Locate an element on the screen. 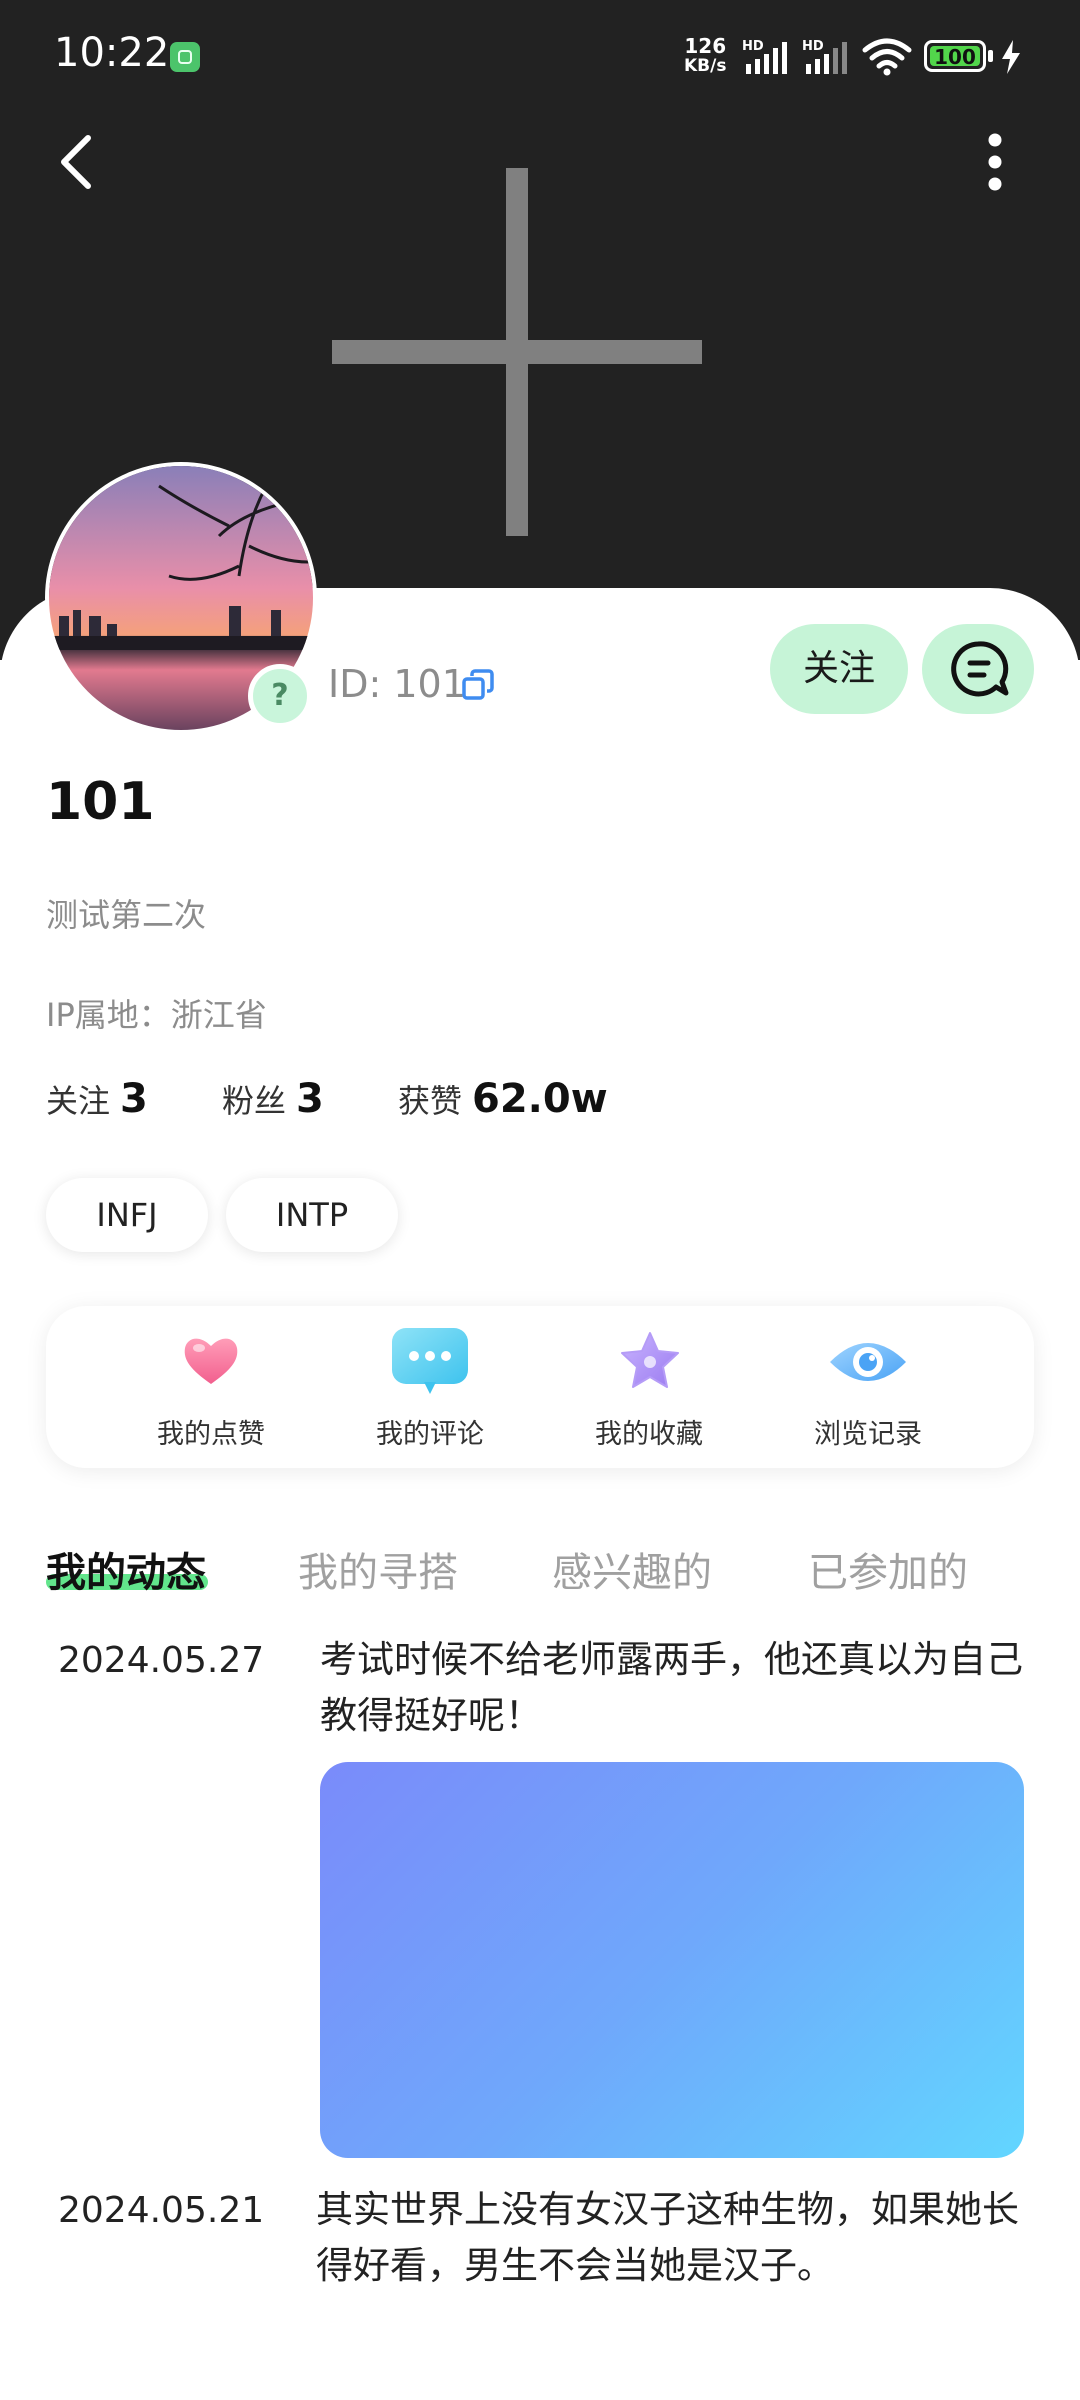  status-time: 10:22 is located at coordinates (112, 53).